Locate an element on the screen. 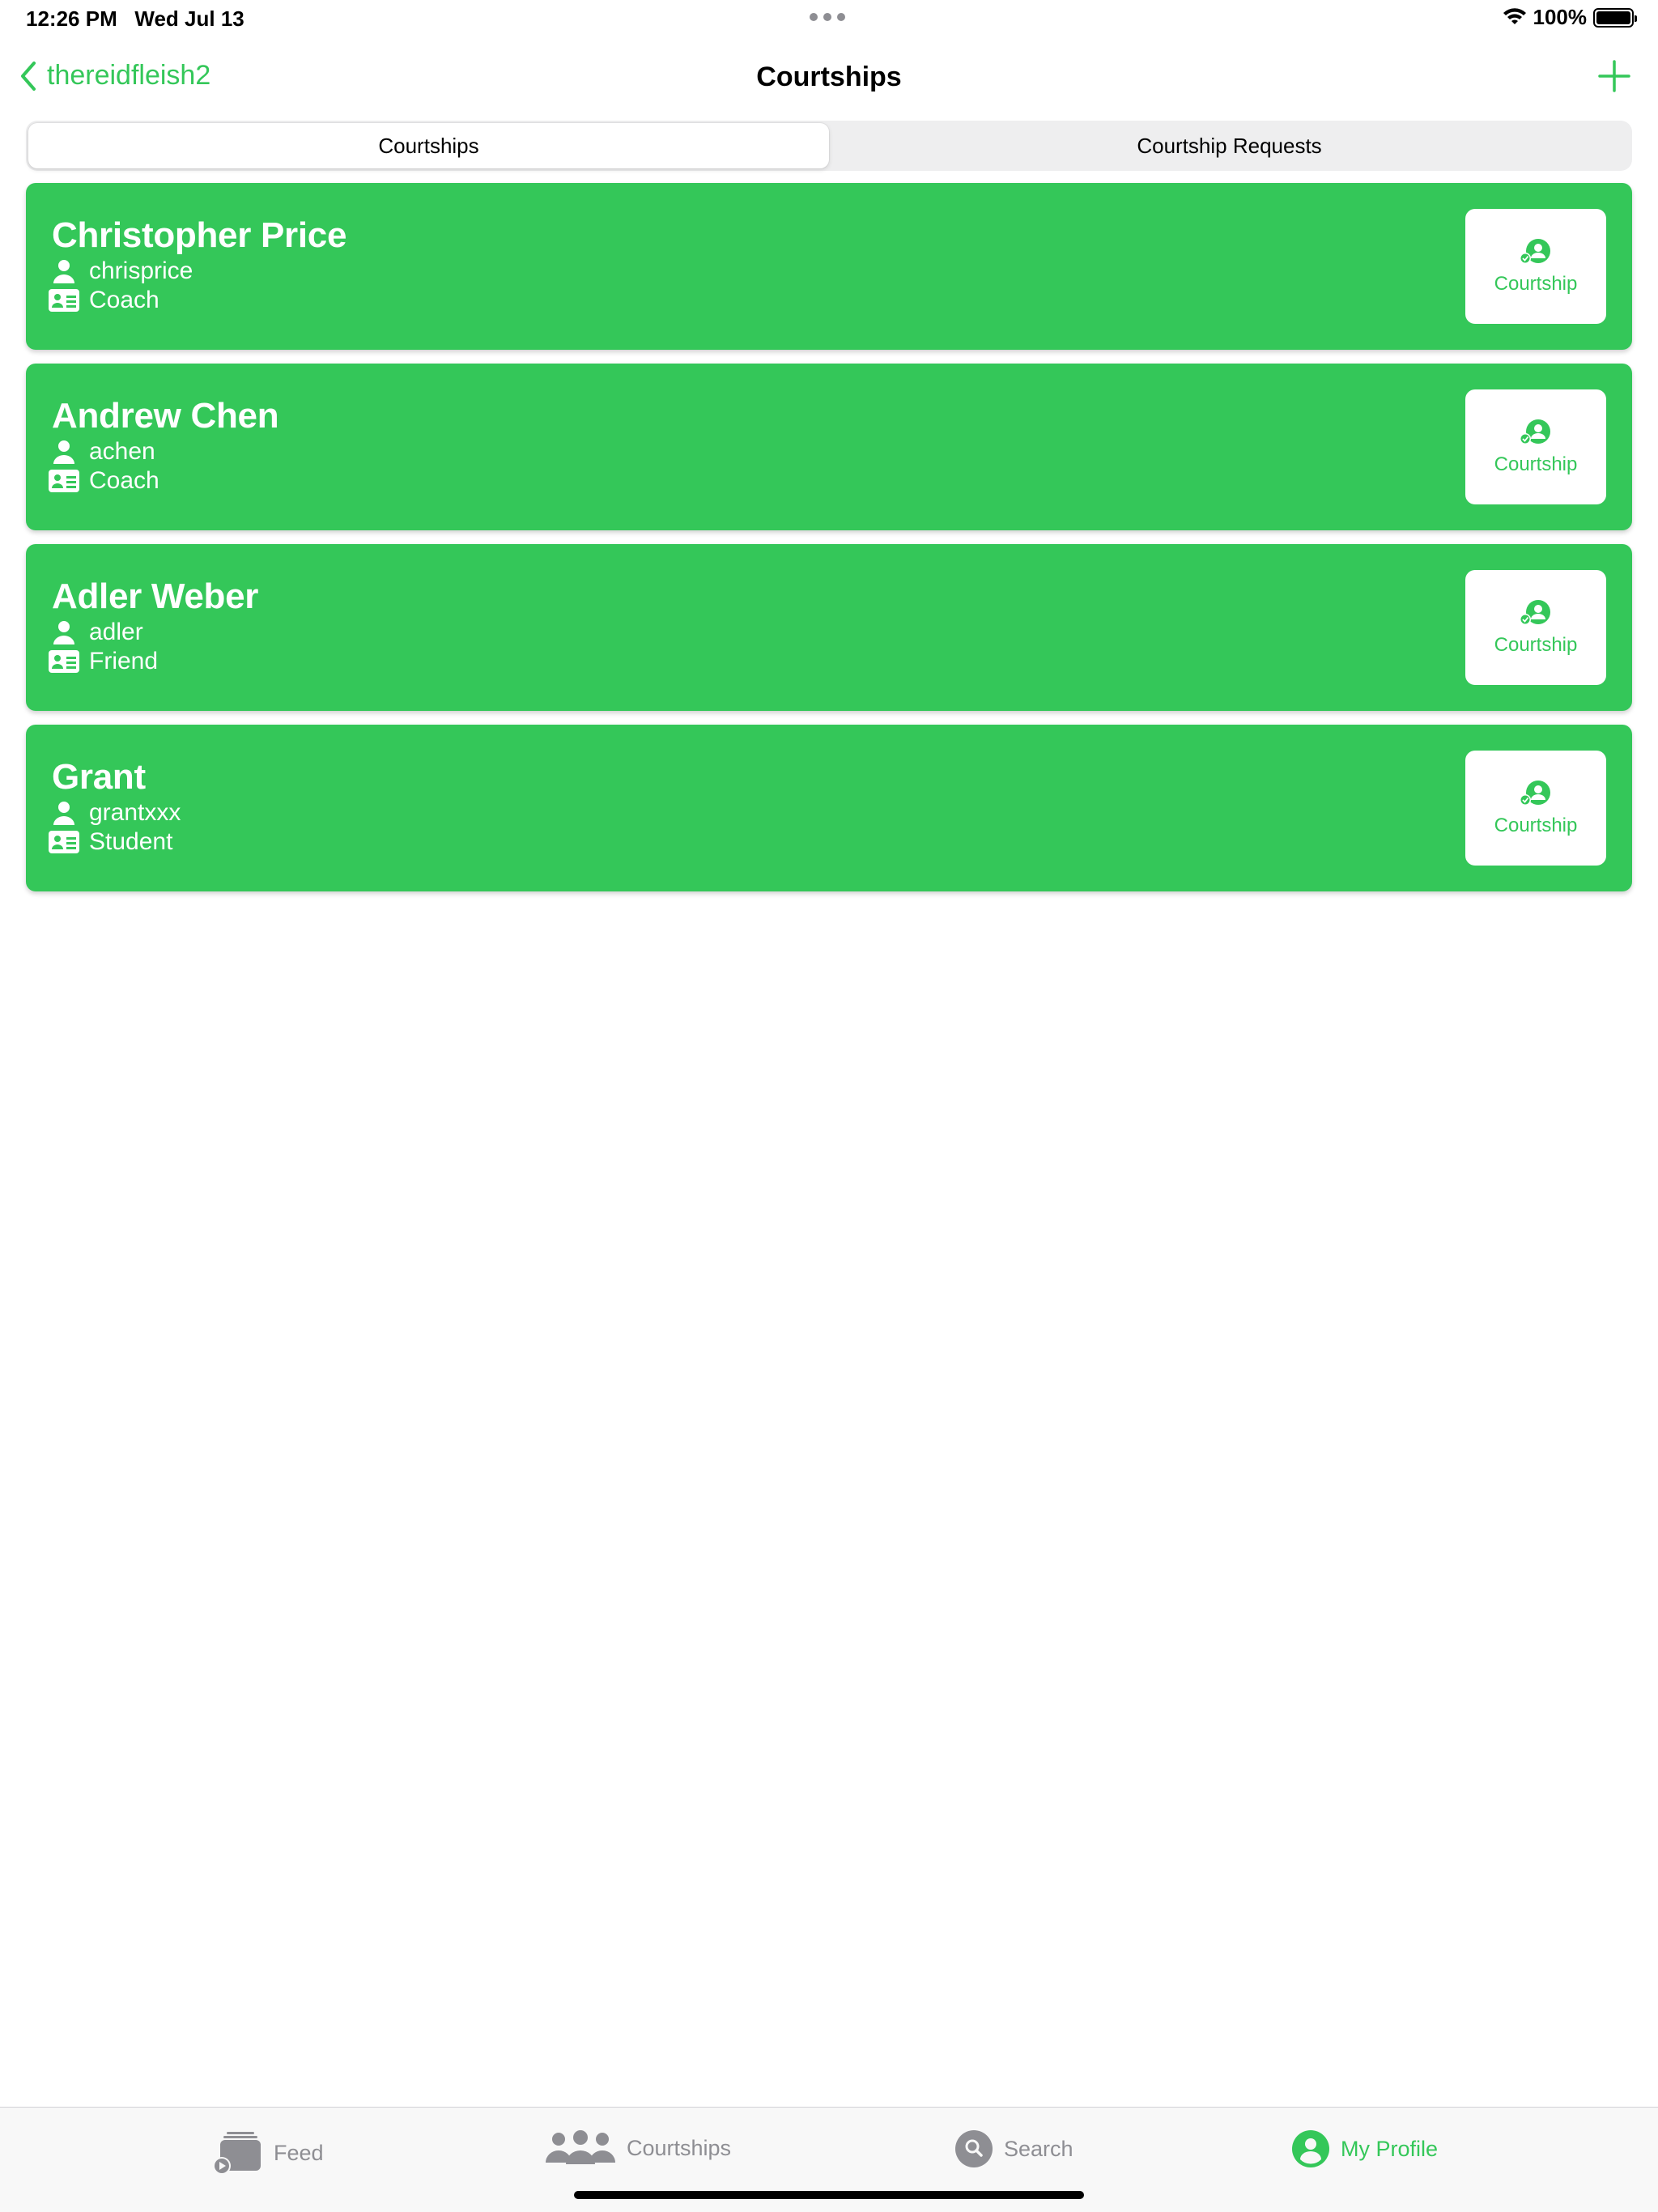 This screenshot has width=1658, height=2212. status-time: 12:26 PM Wed Jul 13 is located at coordinates (135, 19).